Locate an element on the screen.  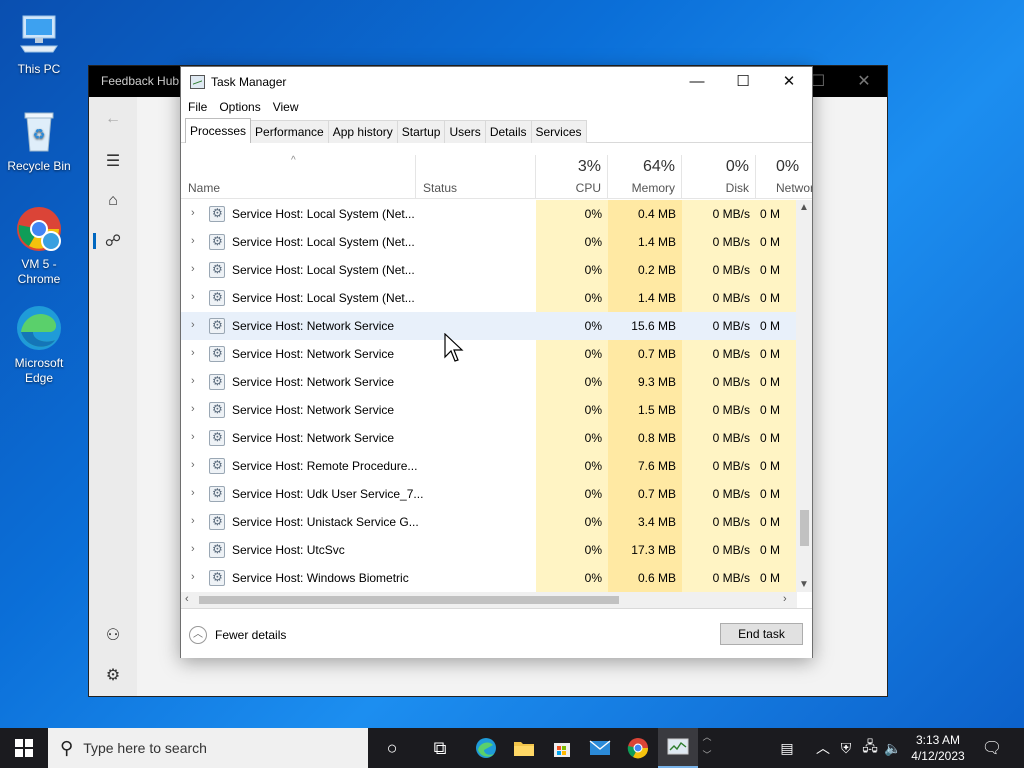
action-center-icon: 🗨 is located at coordinates (992, 748).